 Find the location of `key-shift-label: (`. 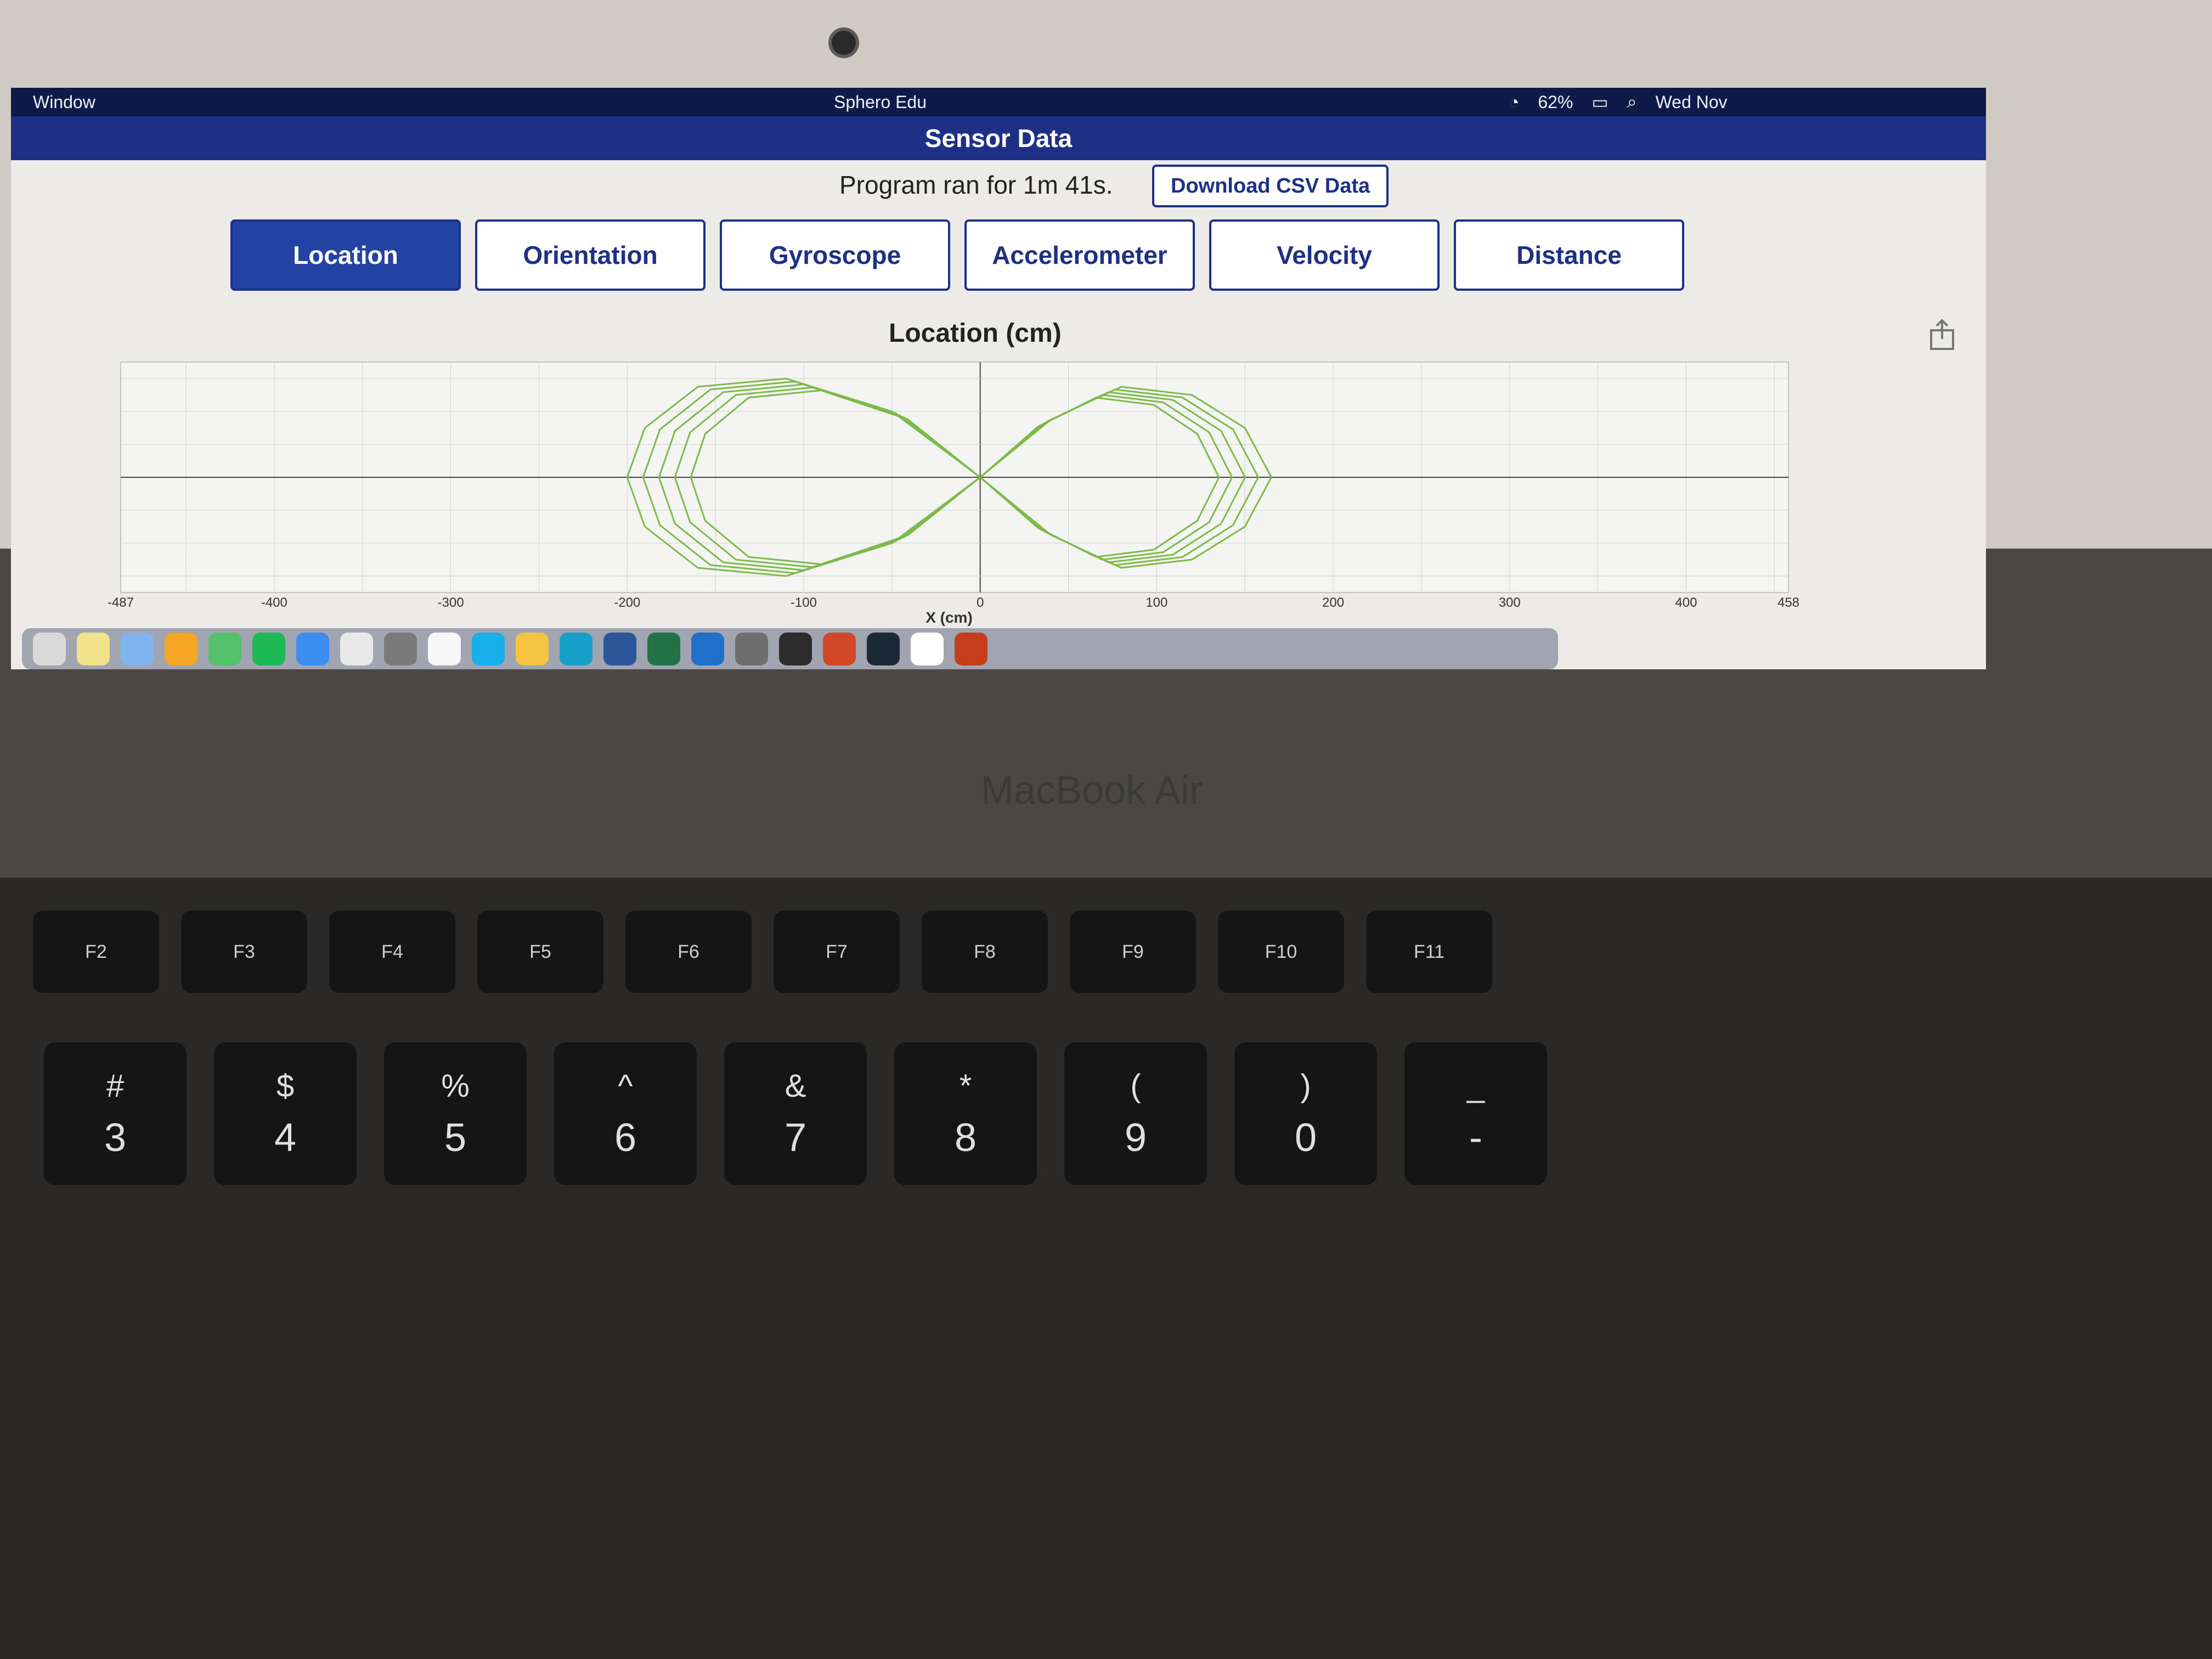

key-shift-label: ( is located at coordinates (1135, 1086).